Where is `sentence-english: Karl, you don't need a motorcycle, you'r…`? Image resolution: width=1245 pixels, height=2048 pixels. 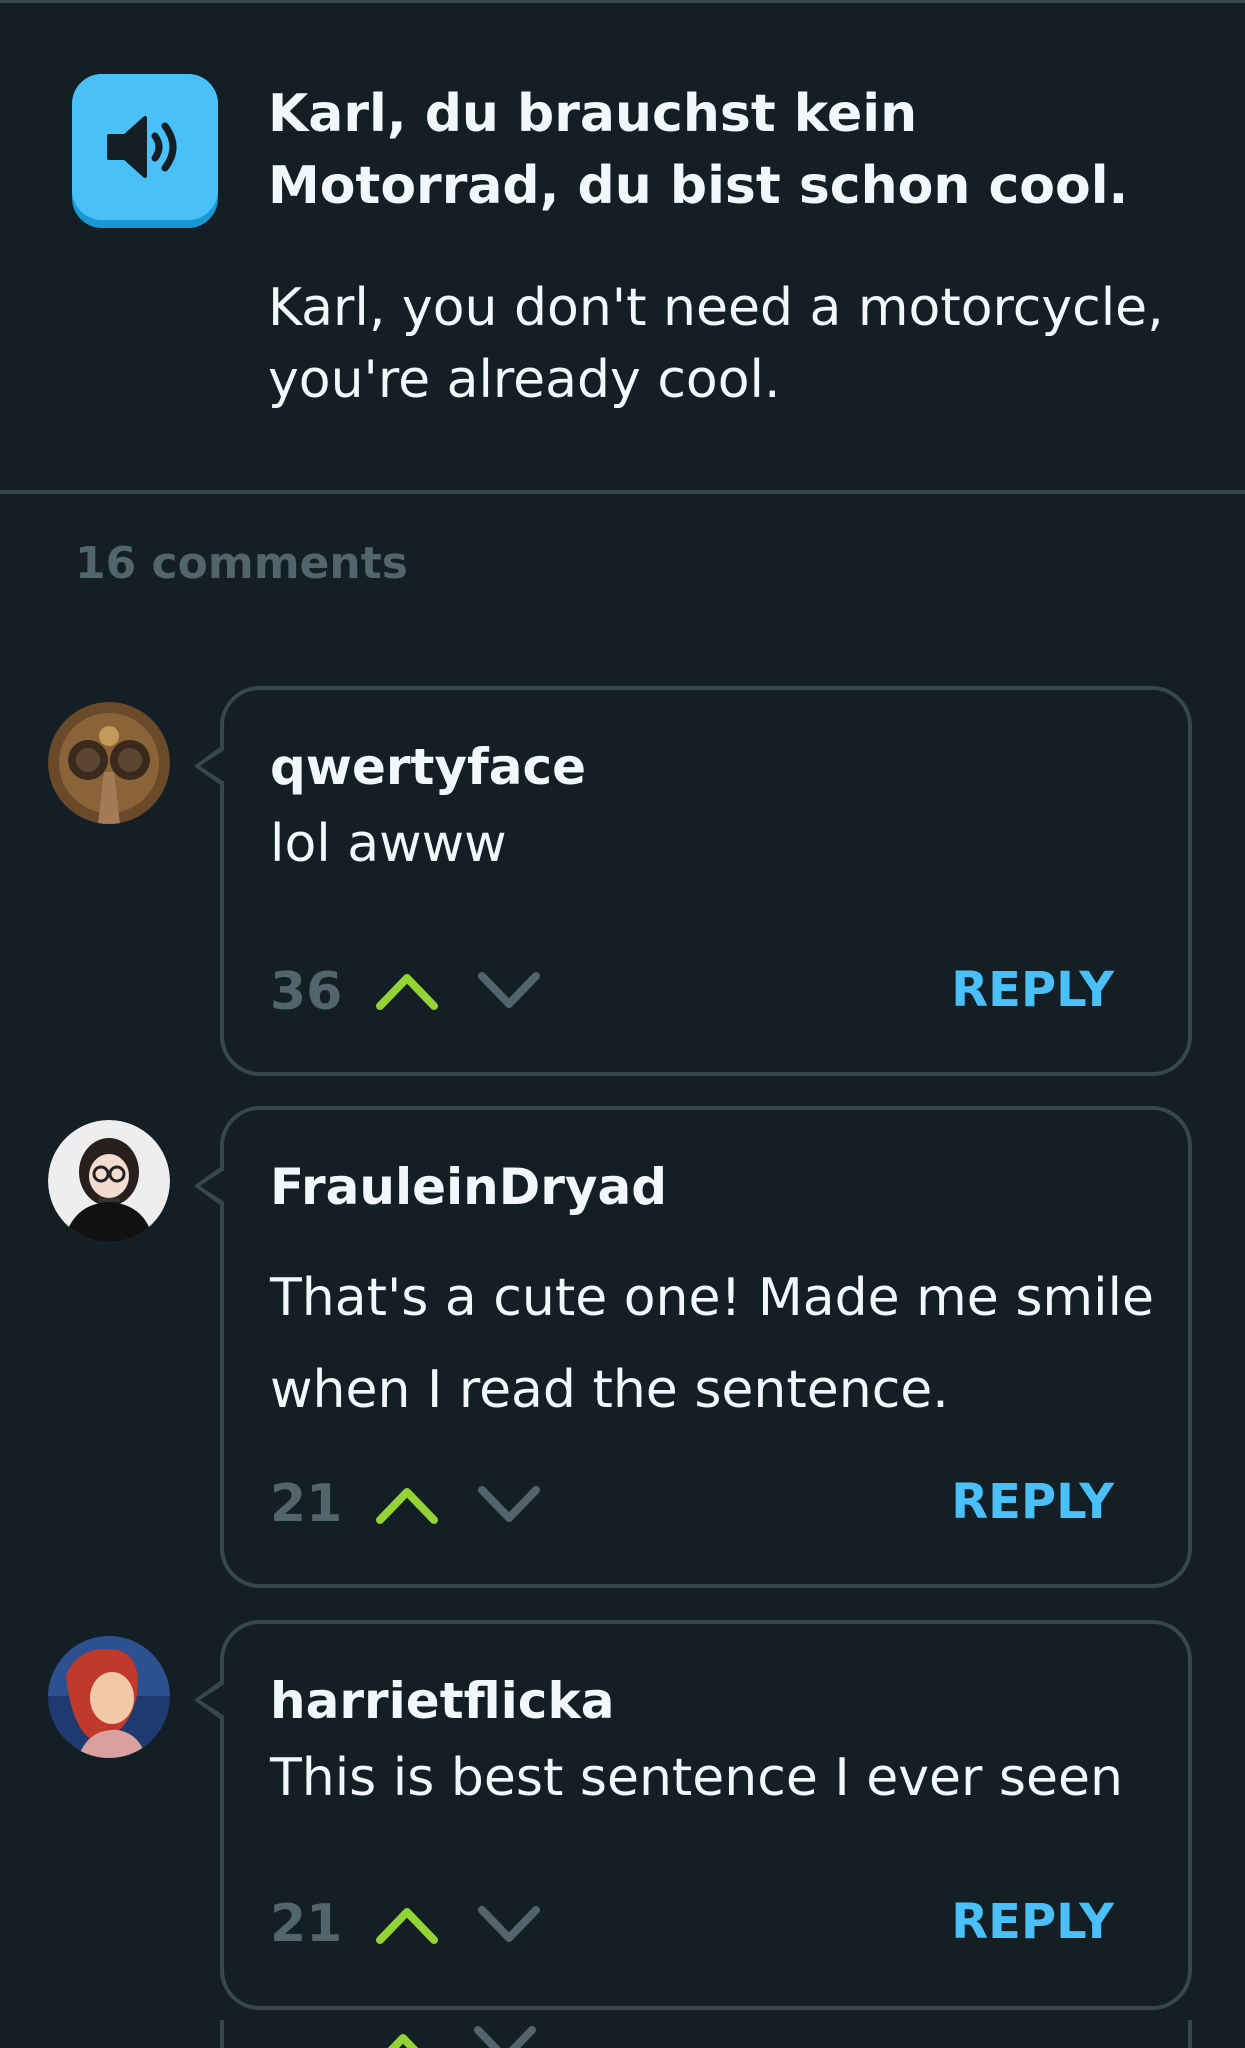 sentence-english: Karl, you don't need a motorcycle, you'r… is located at coordinates (716, 344).